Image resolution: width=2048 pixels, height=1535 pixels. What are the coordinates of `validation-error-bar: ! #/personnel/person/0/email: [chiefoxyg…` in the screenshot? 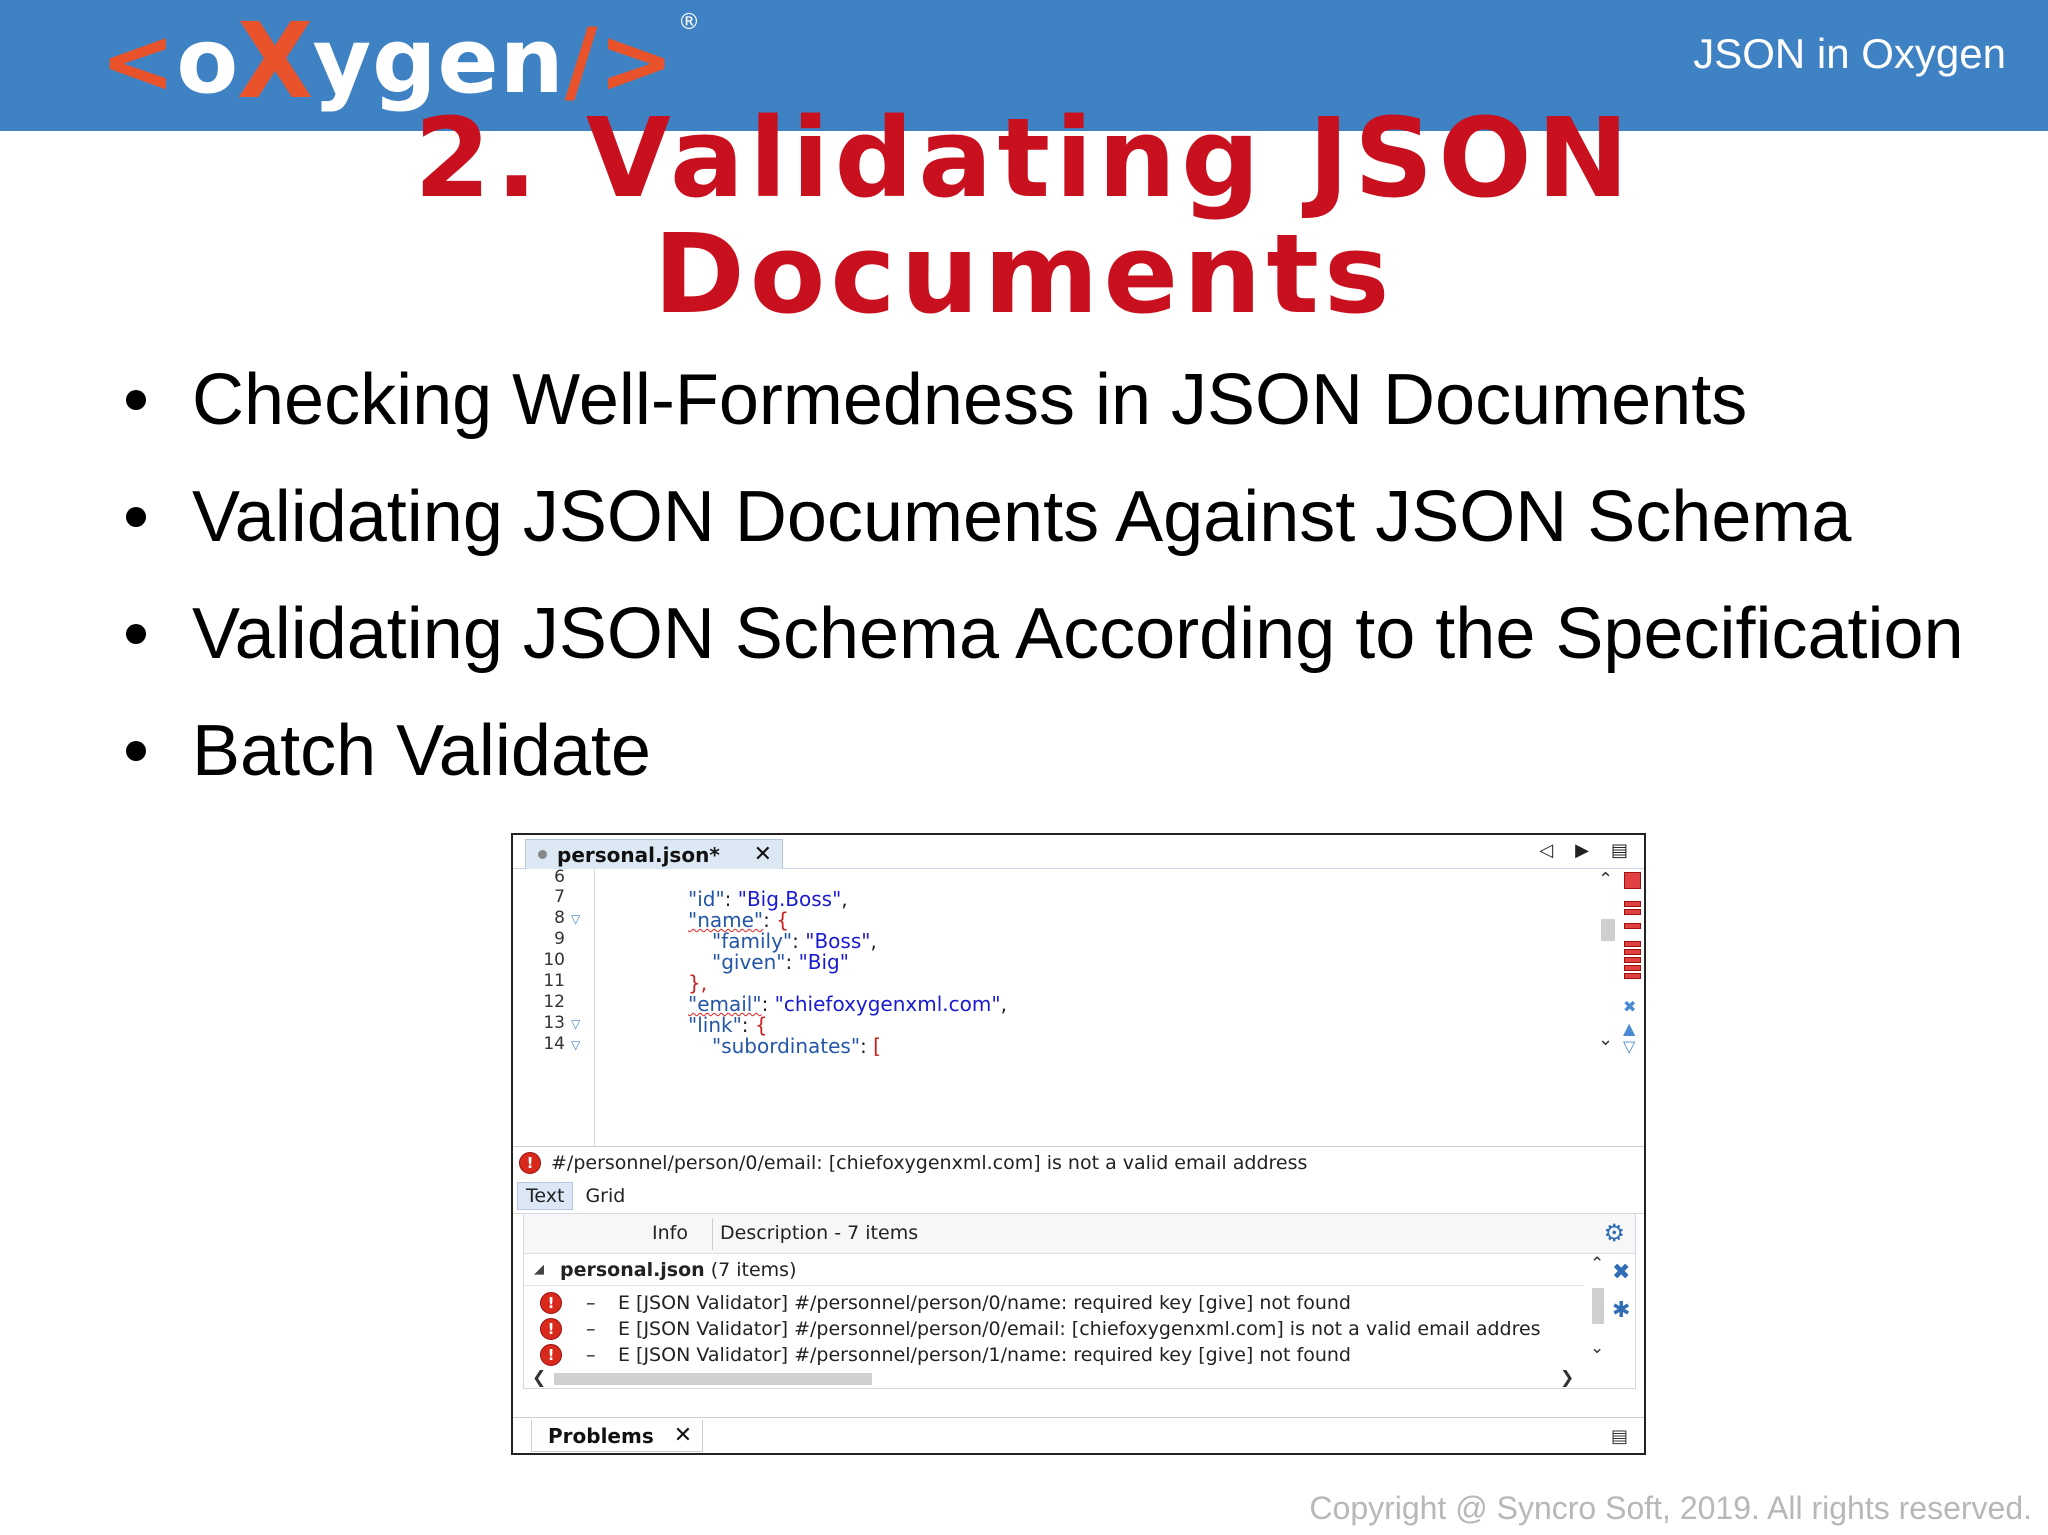 It's located at (1078, 1162).